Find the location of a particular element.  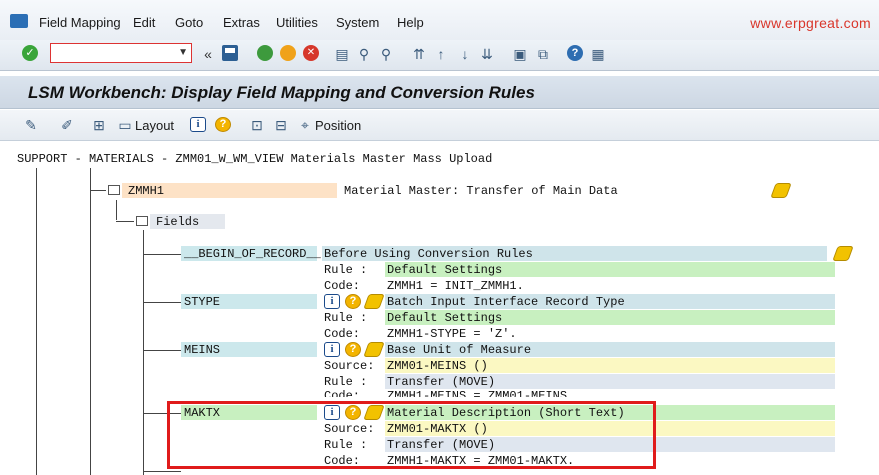

find-icon: ⚲ is located at coordinates (364, 54).